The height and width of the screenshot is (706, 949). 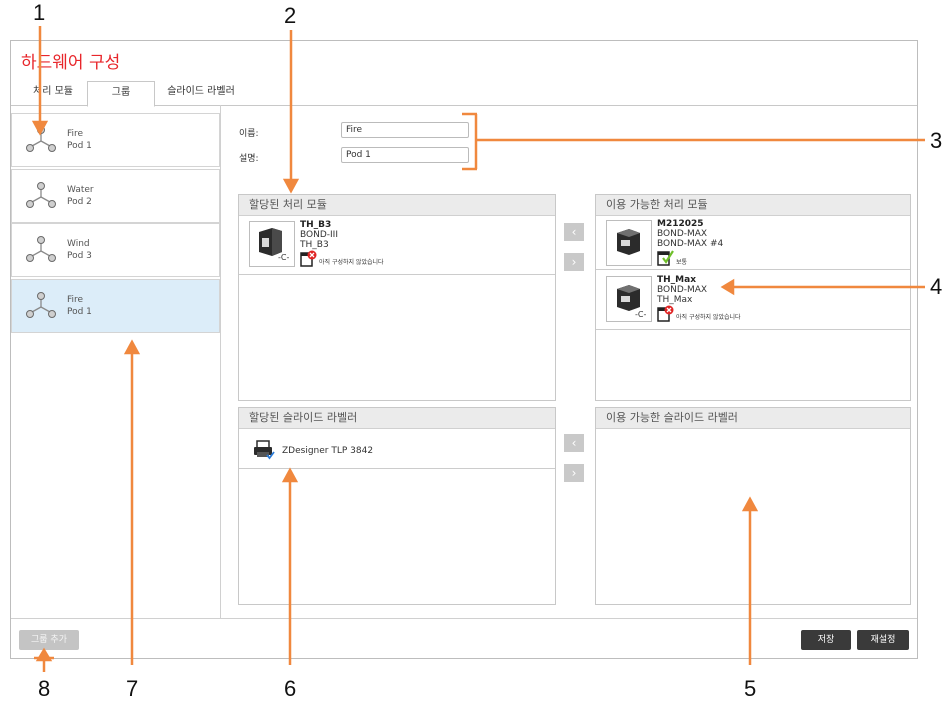 I want to click on callout-number-5: 5, so click(x=750, y=688).